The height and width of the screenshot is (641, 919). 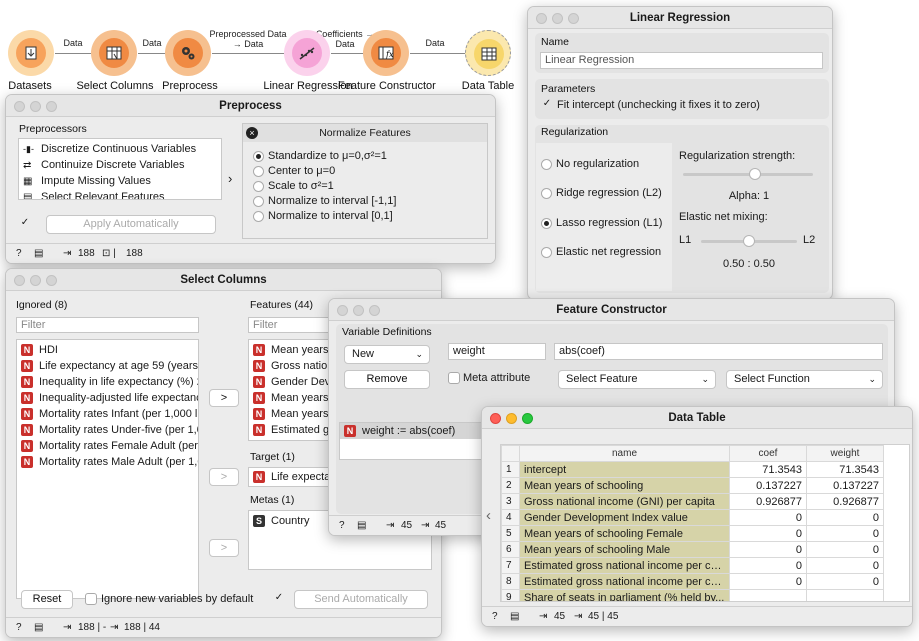 What do you see at coordinates (91, 599) in the screenshot?
I see `ignore-new-checkbox` at bounding box center [91, 599].